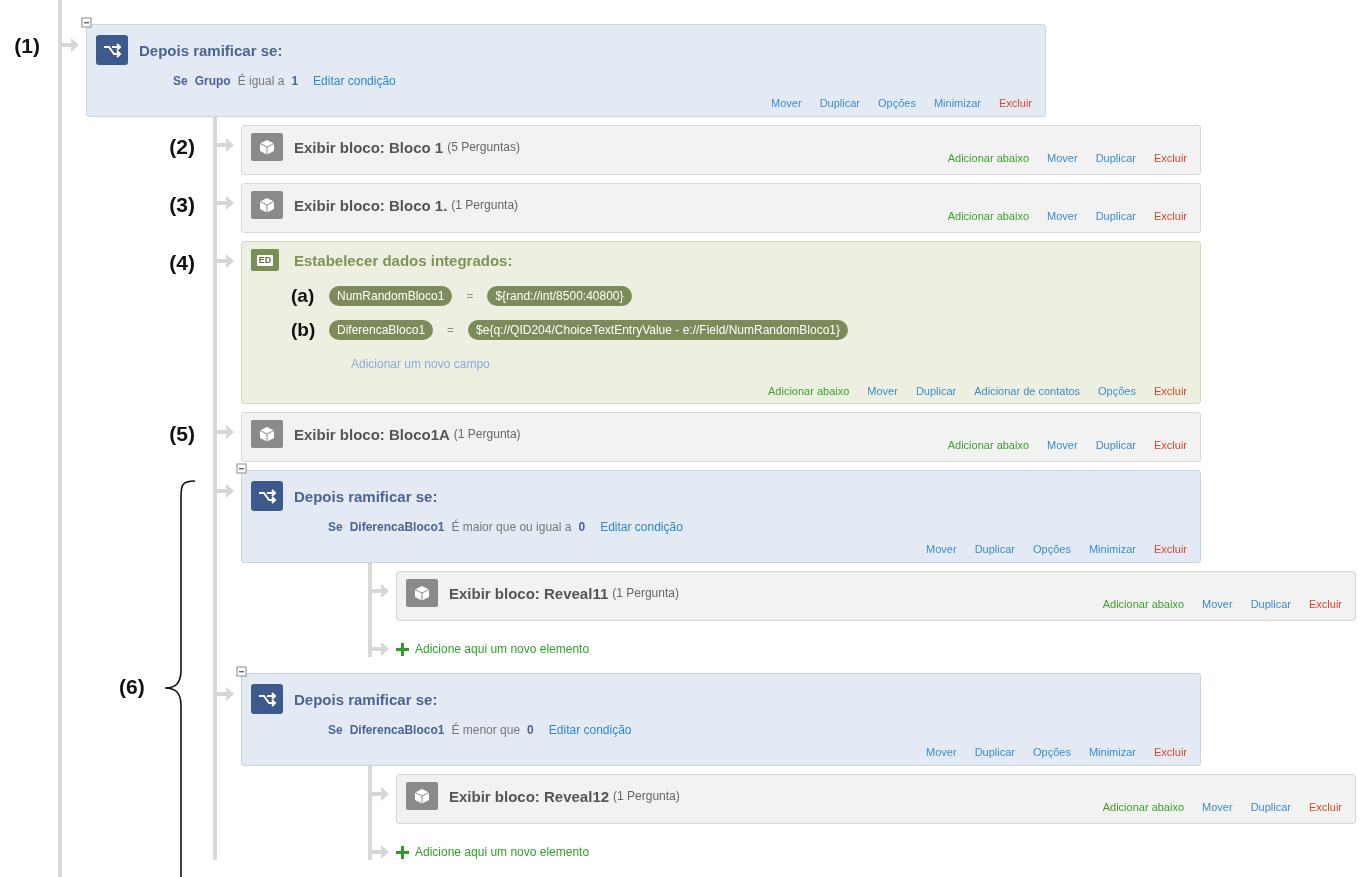 The image size is (1370, 877). What do you see at coordinates (403, 260) in the screenshot?
I see `embedded-data-title: Estabelecer dados integrados:` at bounding box center [403, 260].